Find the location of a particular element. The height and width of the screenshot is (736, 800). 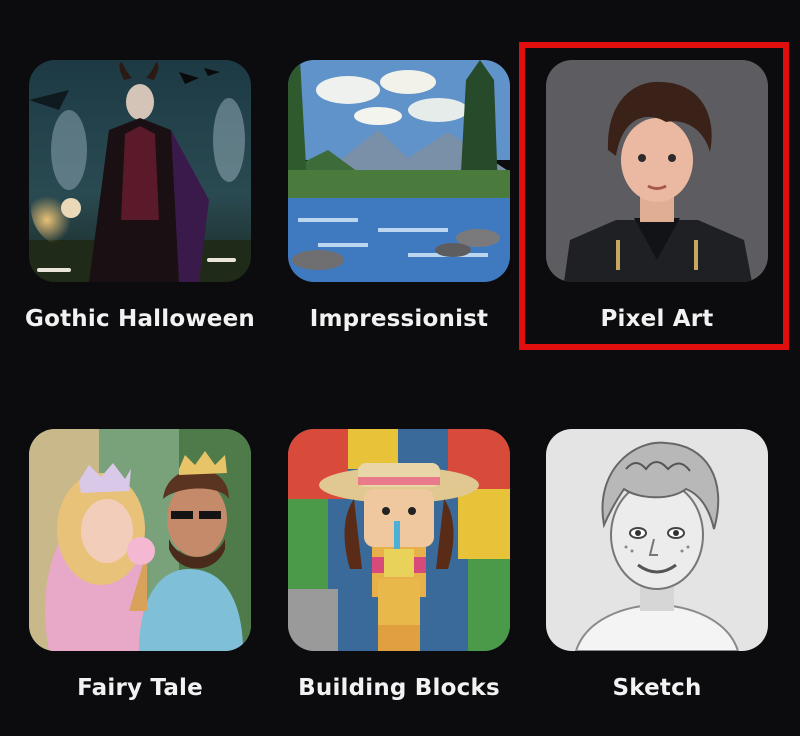

gothic-halloween-thumbnail is located at coordinates (140, 171).